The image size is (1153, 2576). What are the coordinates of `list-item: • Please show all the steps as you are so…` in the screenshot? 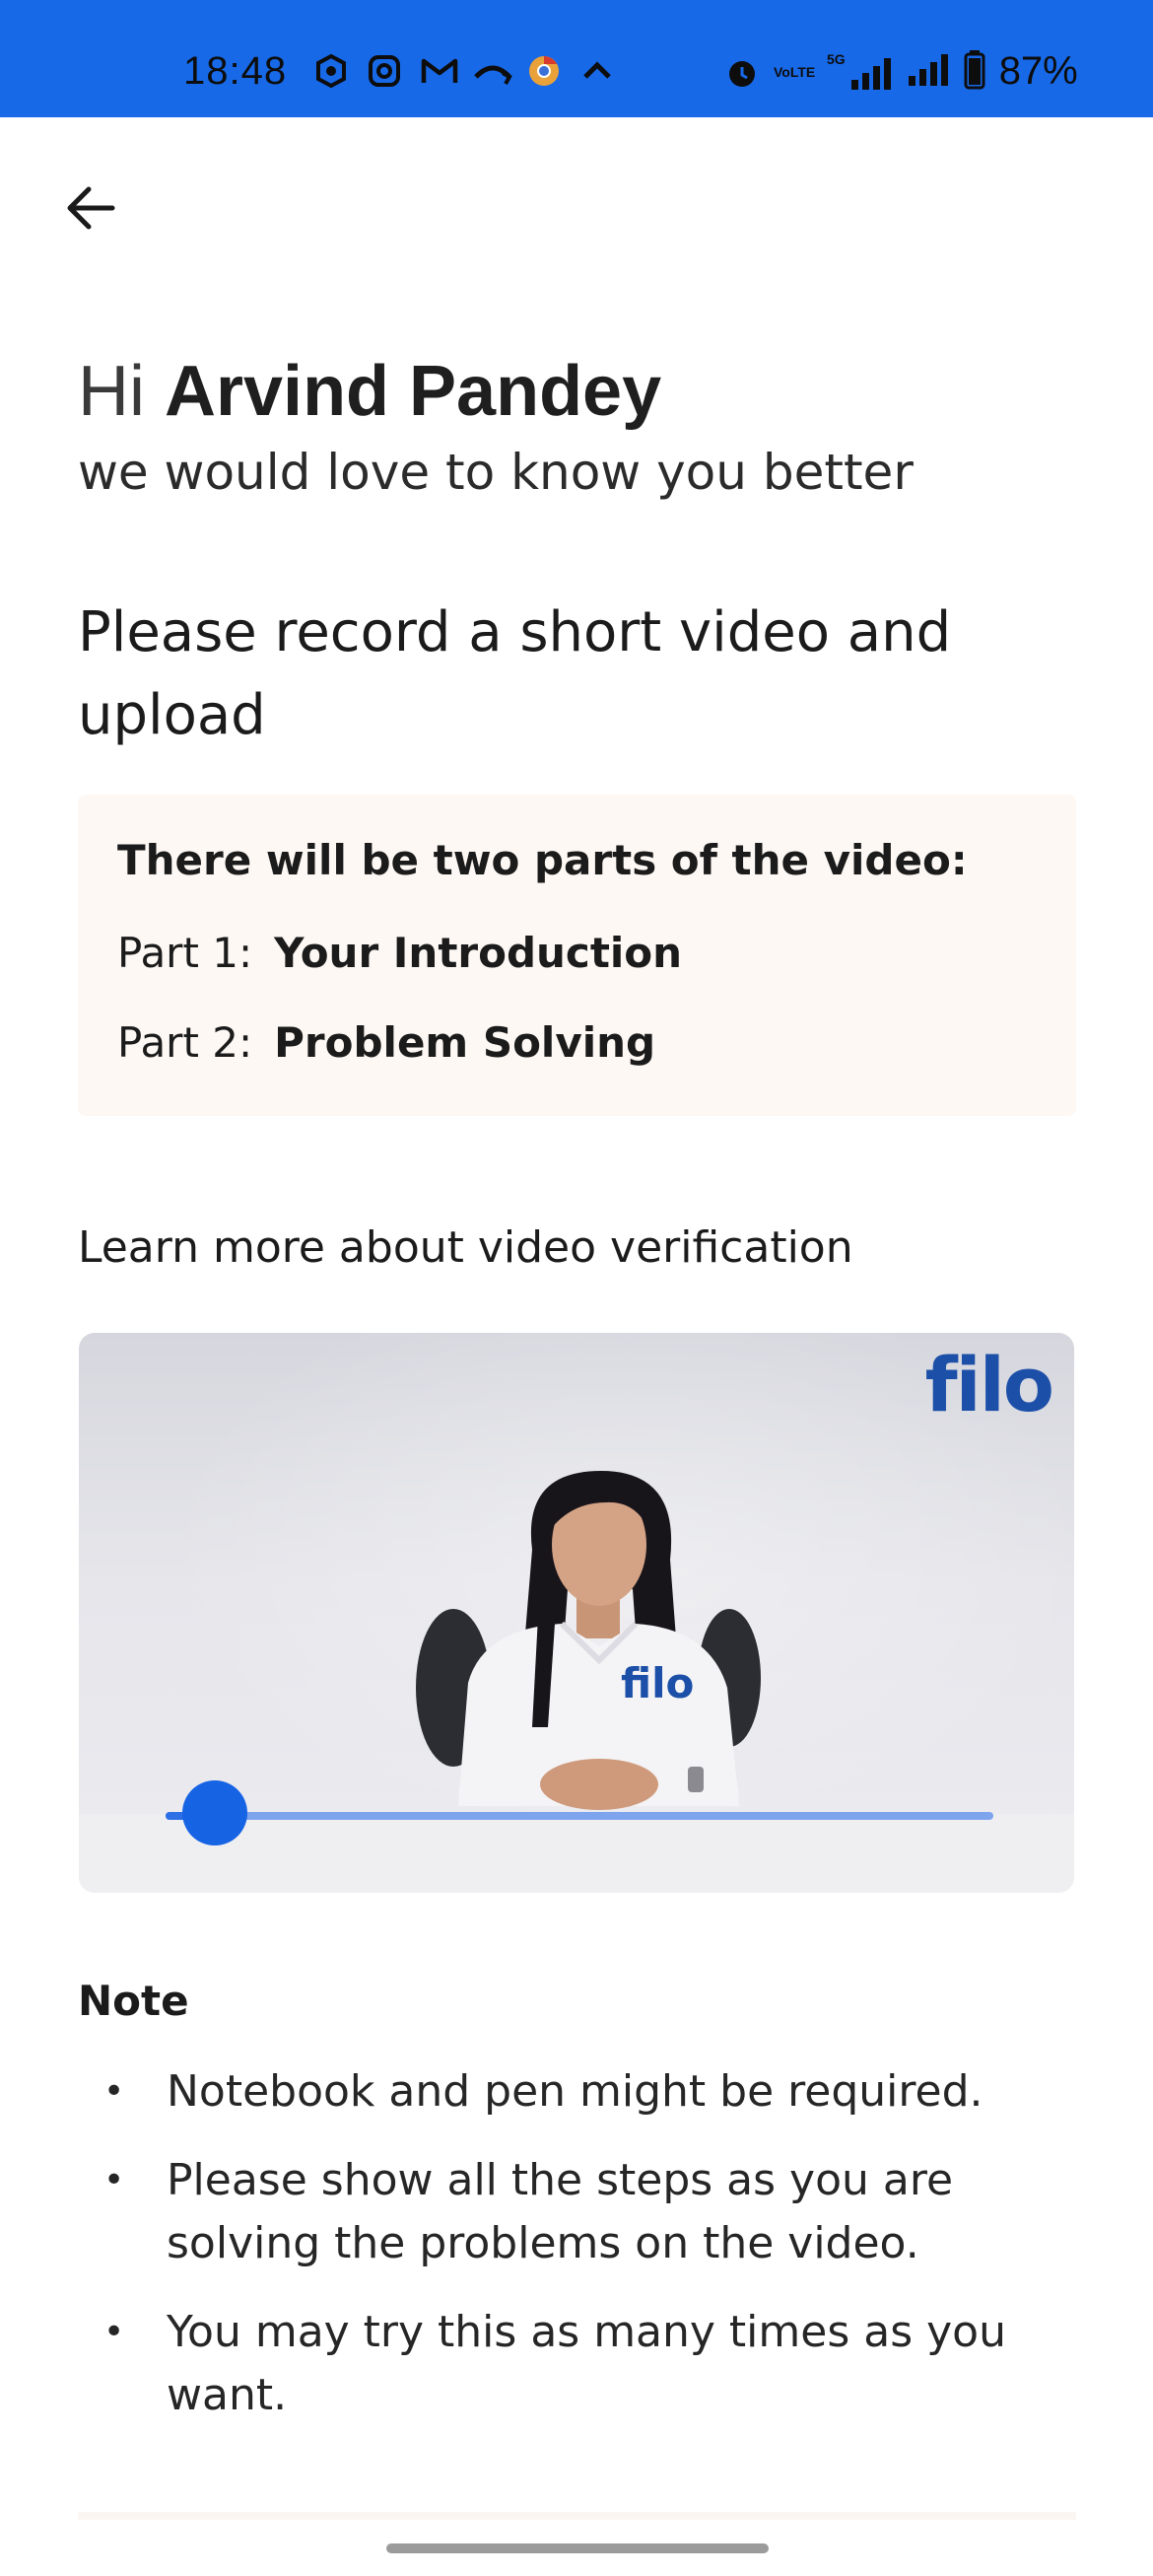 It's located at (576, 2212).